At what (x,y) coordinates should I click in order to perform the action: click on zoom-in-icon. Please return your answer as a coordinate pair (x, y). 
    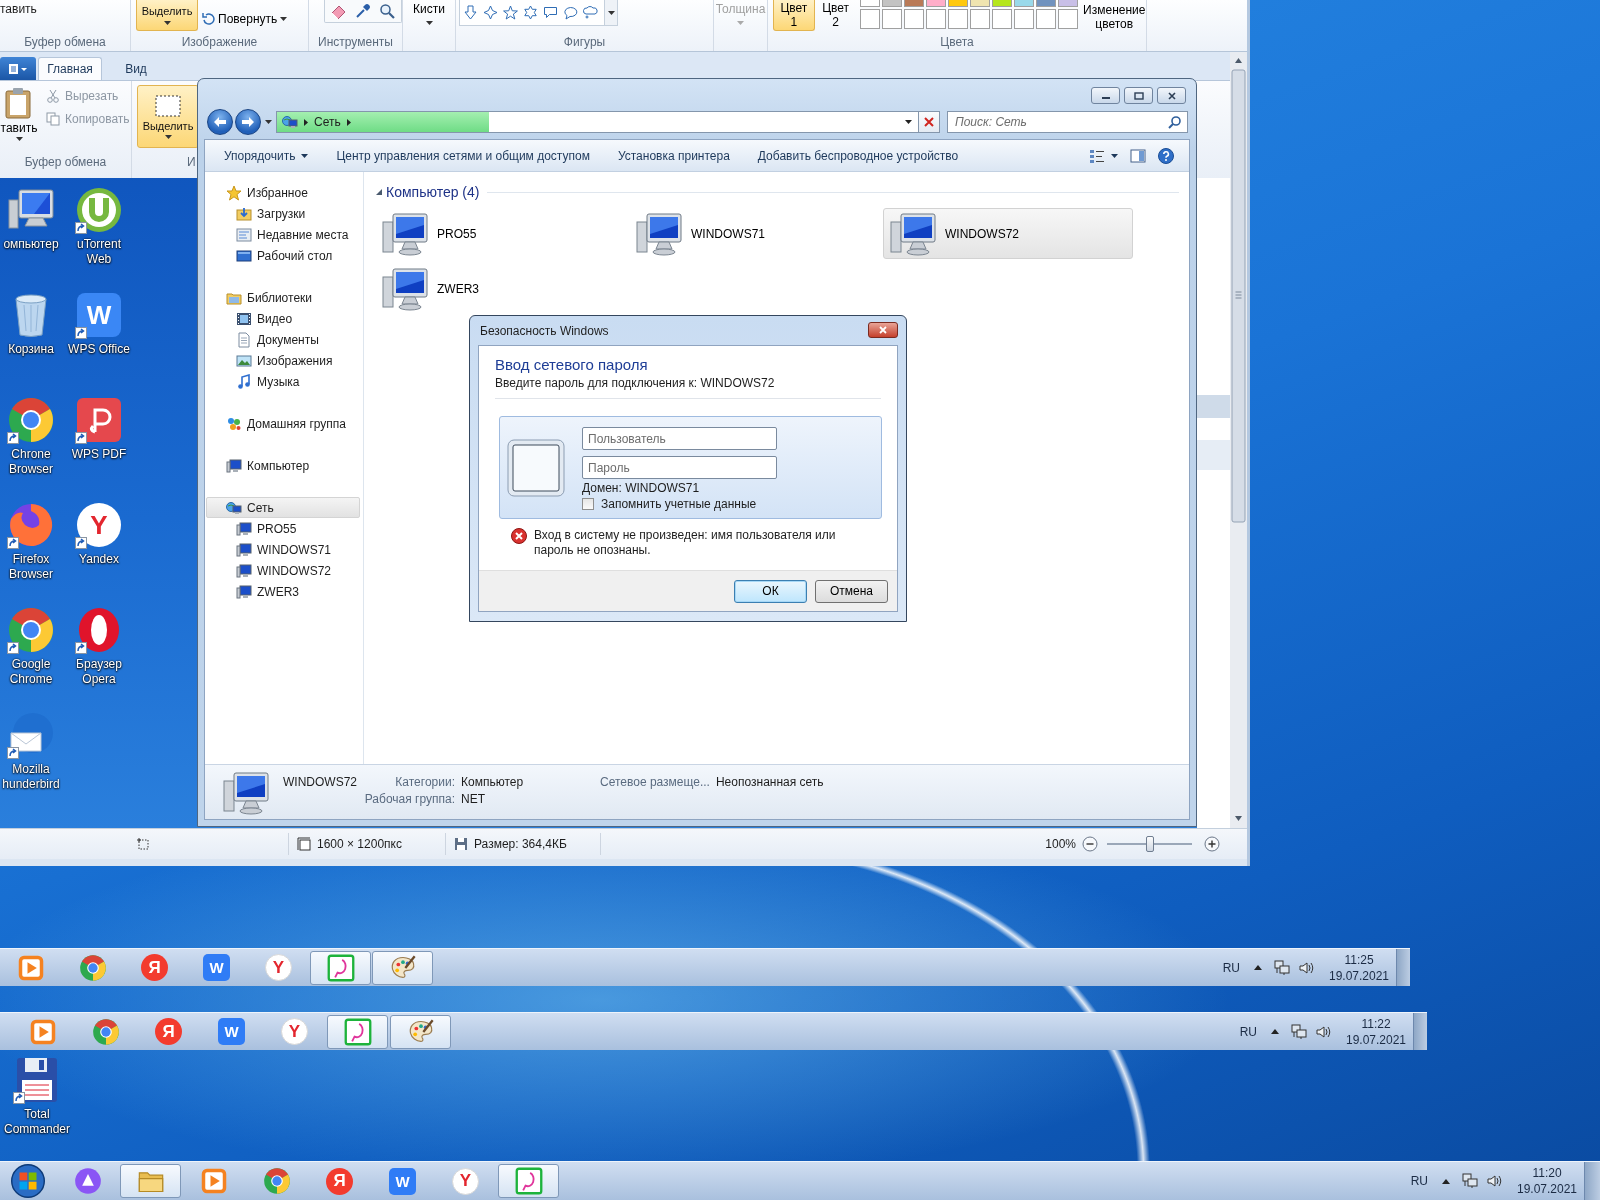
    Looking at the image, I should click on (1212, 844).